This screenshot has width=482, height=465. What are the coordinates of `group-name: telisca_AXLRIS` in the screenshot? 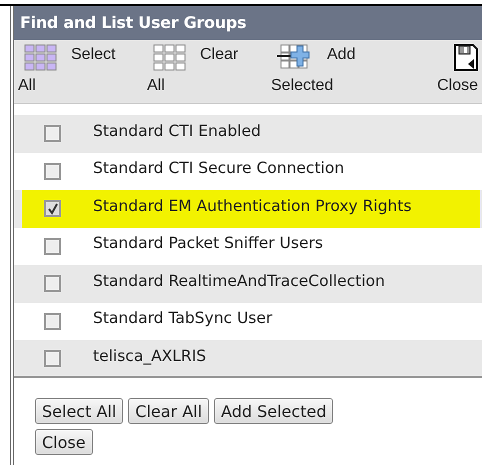 It's located at (149, 355).